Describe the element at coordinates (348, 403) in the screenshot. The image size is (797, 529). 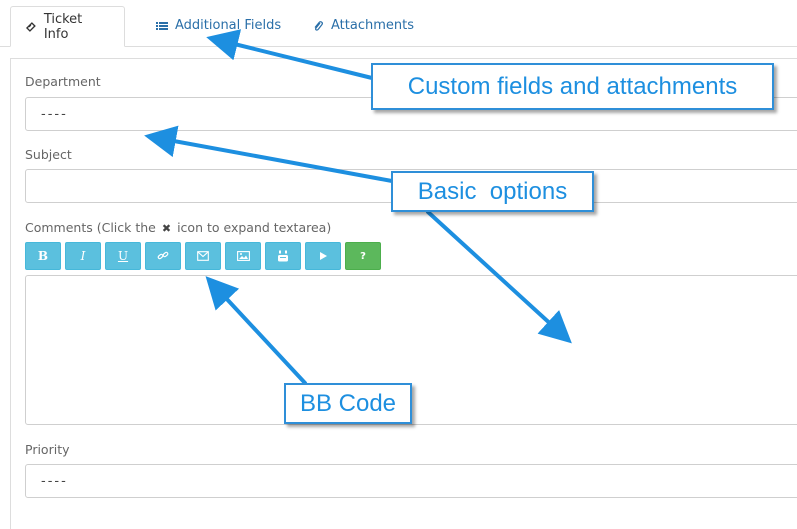
I see `callout-bb-code: BB Code` at that location.